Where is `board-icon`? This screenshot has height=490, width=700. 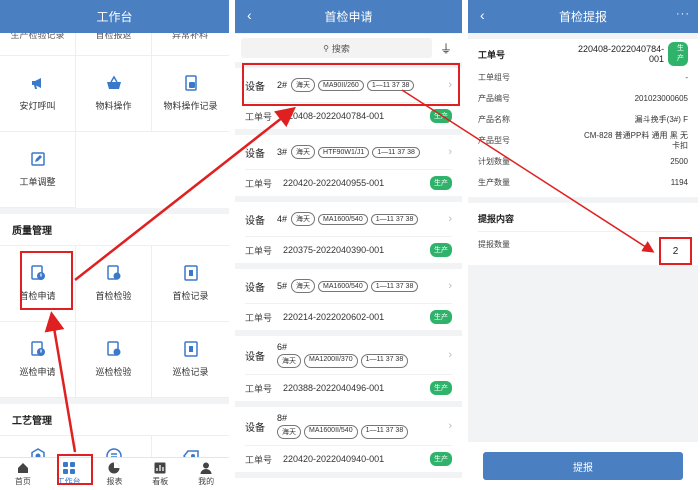 board-icon is located at coordinates (160, 467).